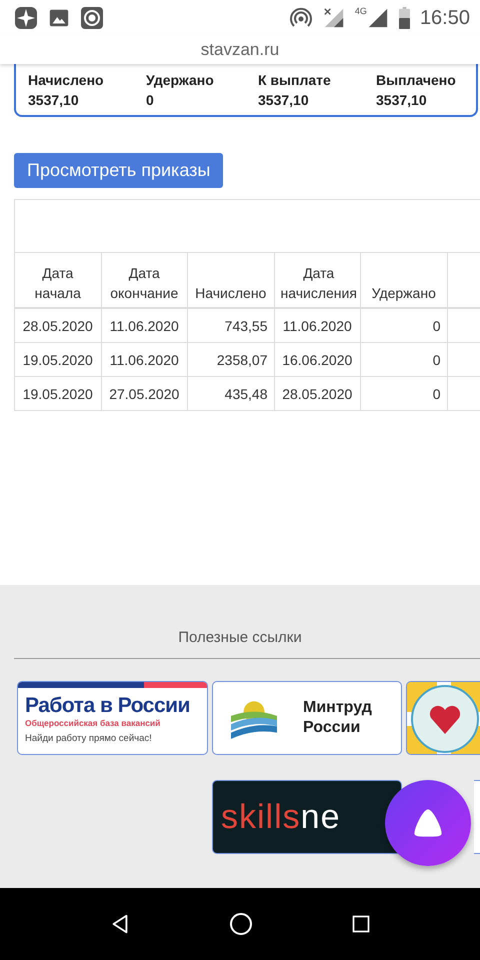  I want to click on app-icon, so click(26, 18).